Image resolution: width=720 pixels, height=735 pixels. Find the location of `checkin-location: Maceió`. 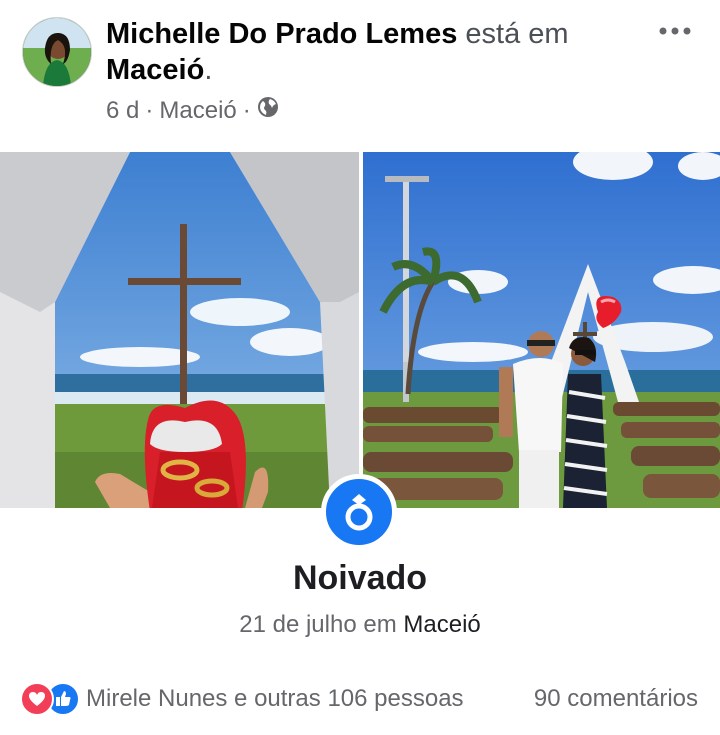

checkin-location: Maceió is located at coordinates (155, 70).